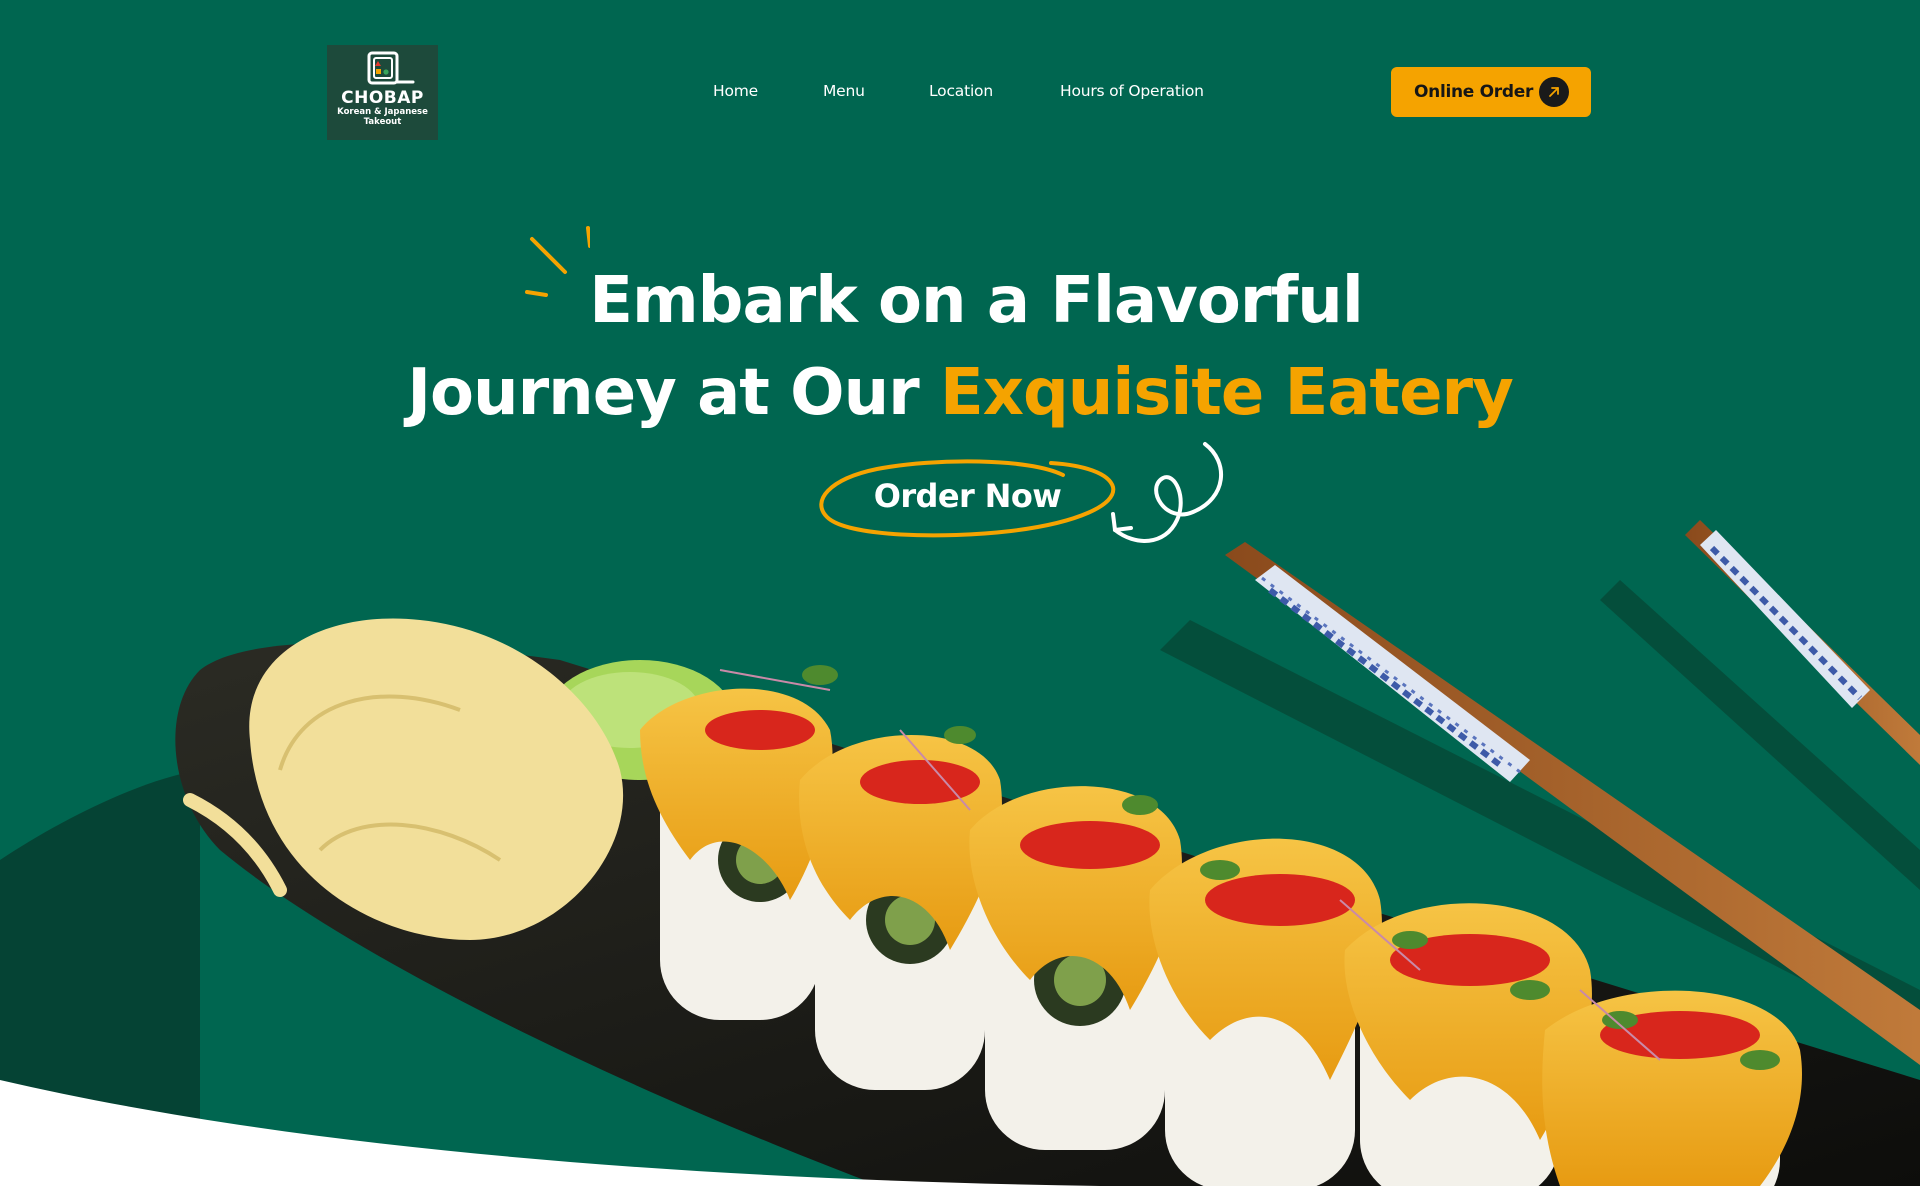 The image size is (1920, 1186). What do you see at coordinates (967, 496) in the screenshot?
I see `order-now-label: Order Now` at bounding box center [967, 496].